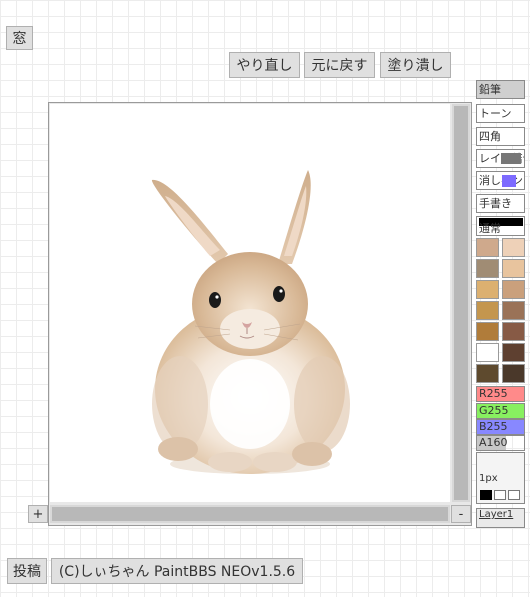  I want to click on red-slider: R255, so click(500, 394).